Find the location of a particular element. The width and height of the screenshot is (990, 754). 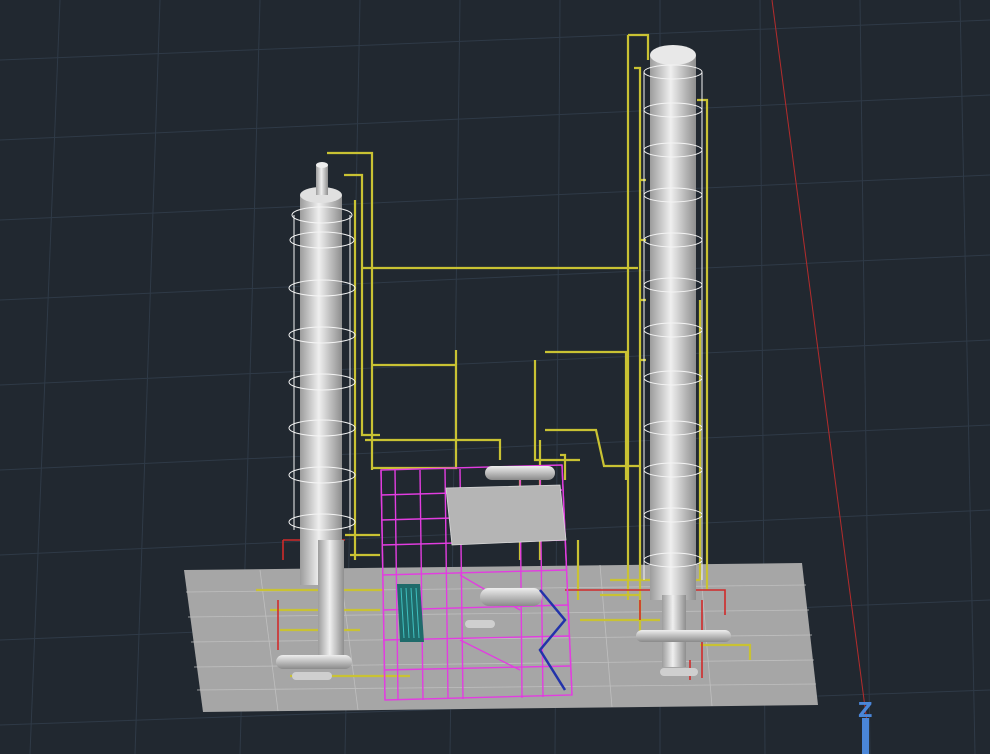

ucs-z-label: Z is located at coordinates (865, 710).